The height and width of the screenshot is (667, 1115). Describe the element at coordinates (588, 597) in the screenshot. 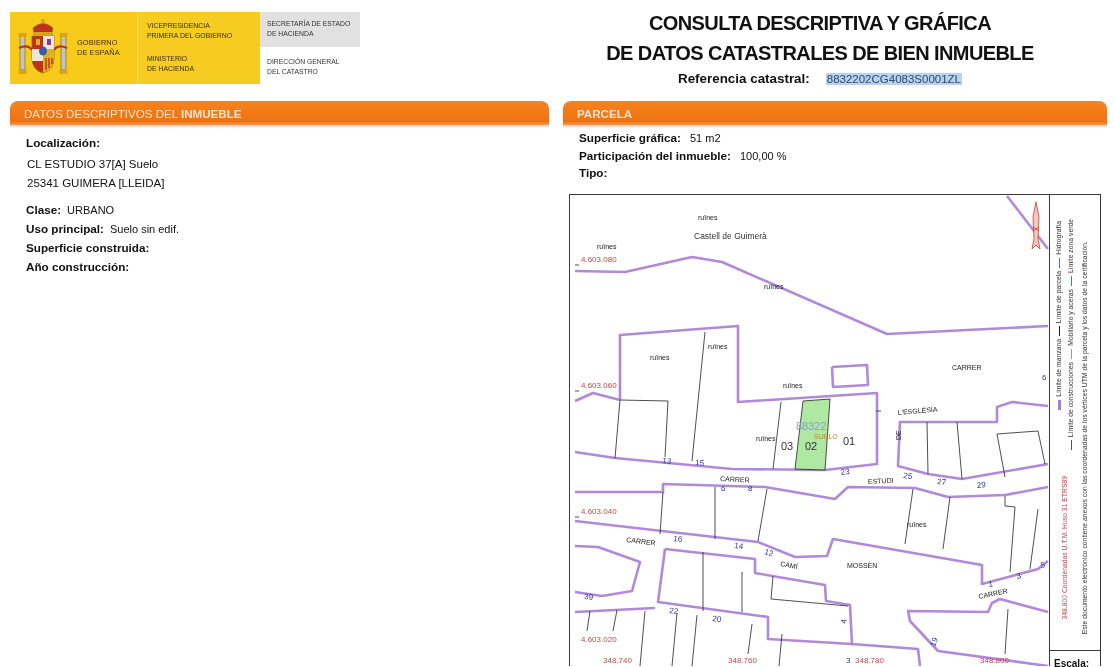

I see `house-number-label: 39` at that location.